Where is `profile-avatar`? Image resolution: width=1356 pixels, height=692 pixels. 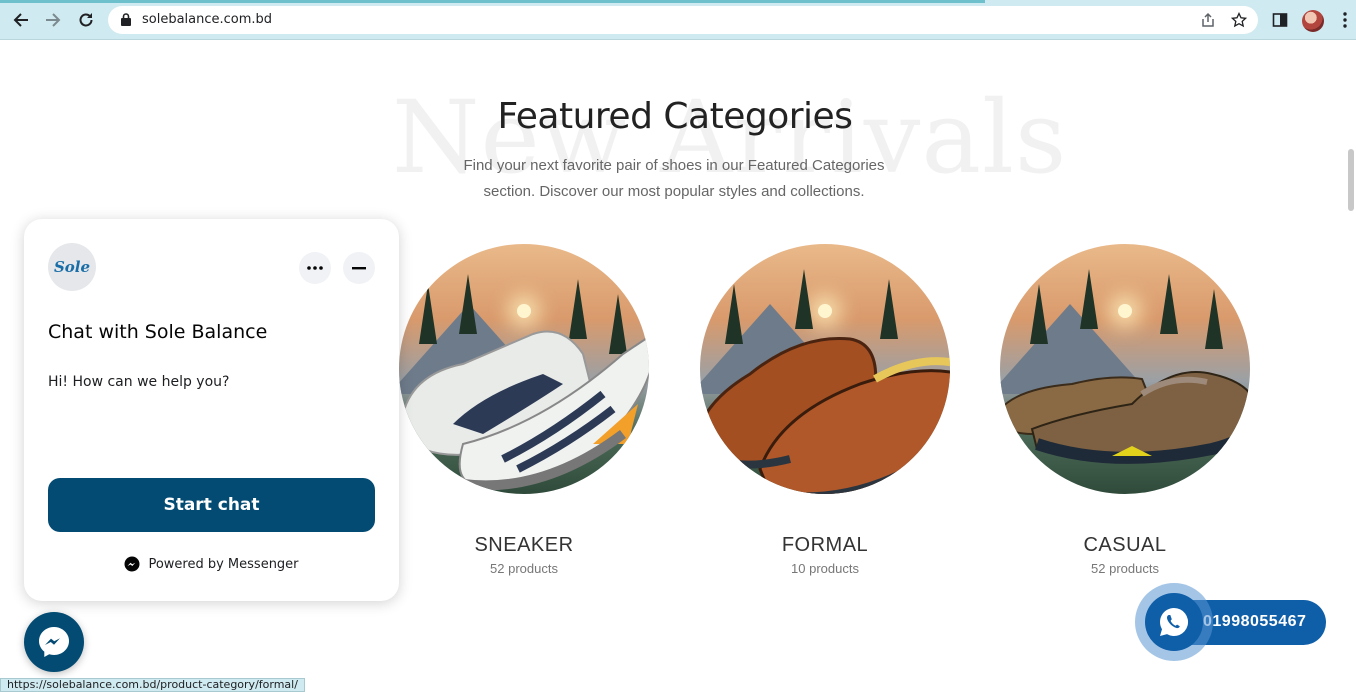 profile-avatar is located at coordinates (1313, 21).